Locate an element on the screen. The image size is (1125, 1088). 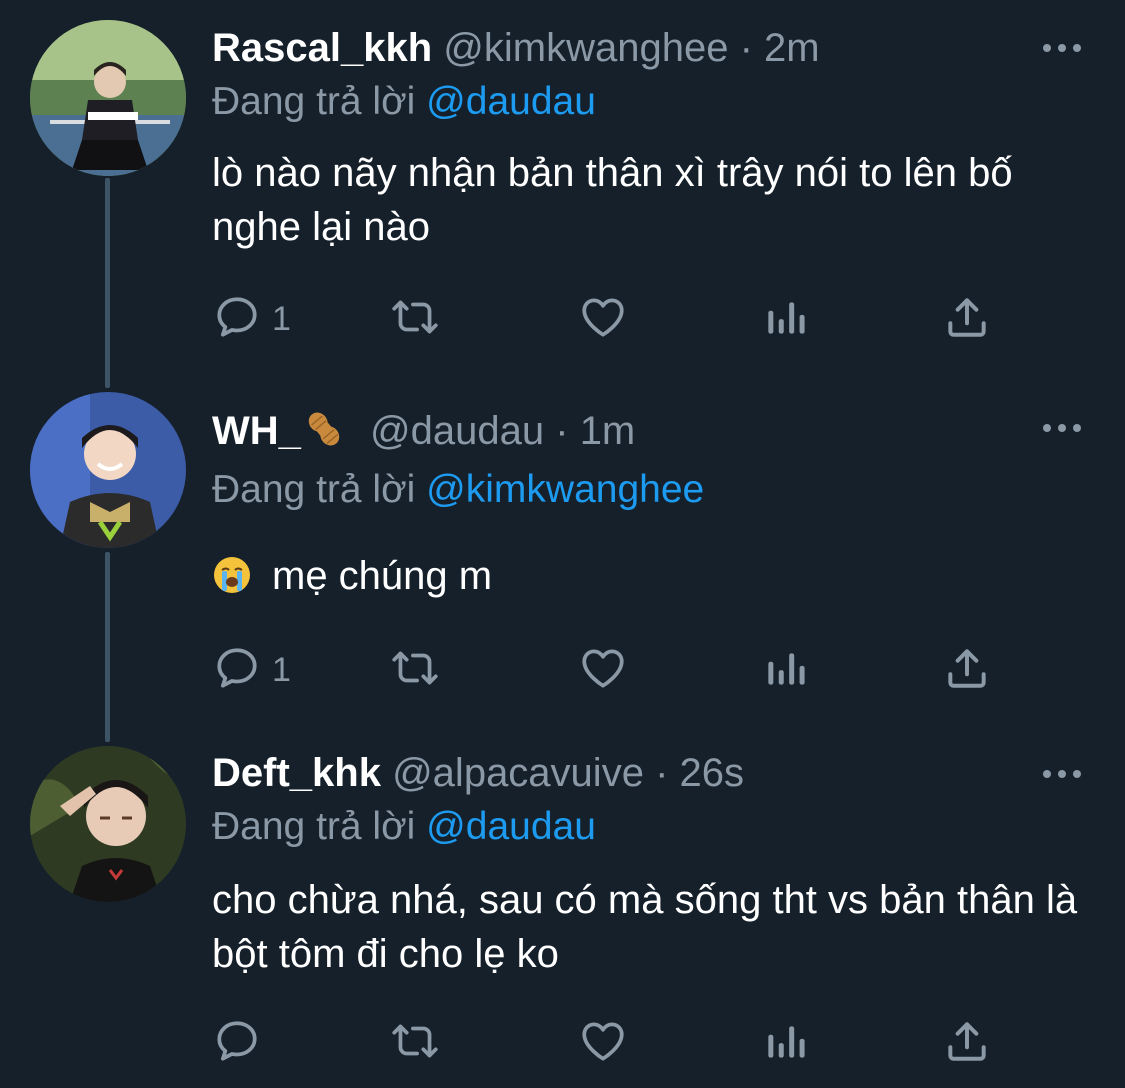
tweet-text-content: mẹ chúng m is located at coordinates (382, 576).